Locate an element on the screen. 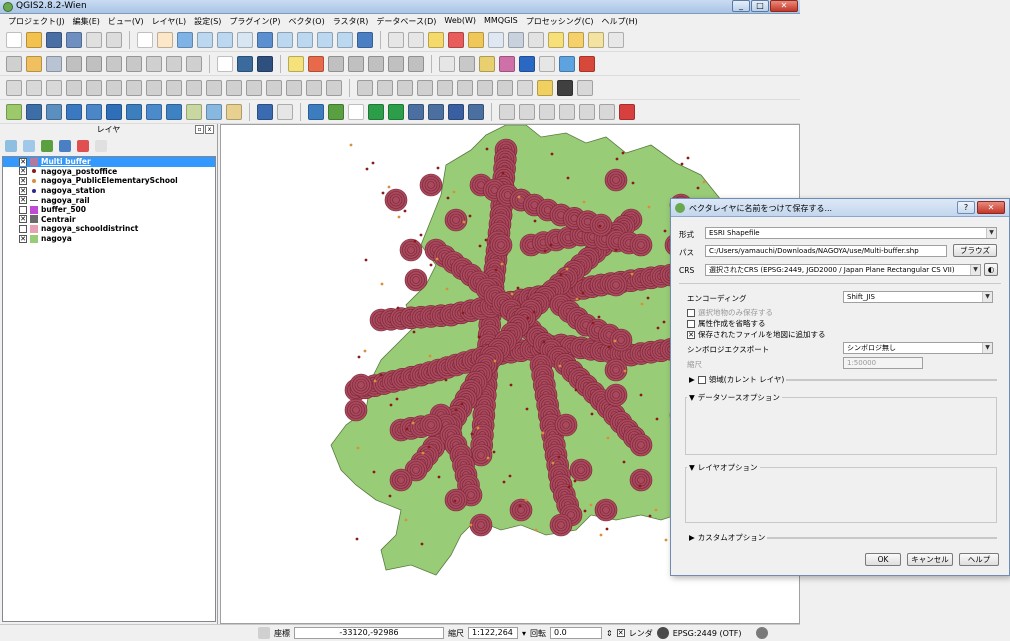 This screenshot has width=1010, height=641. encoding-select: Shift_JIS ▼ is located at coordinates (918, 297).